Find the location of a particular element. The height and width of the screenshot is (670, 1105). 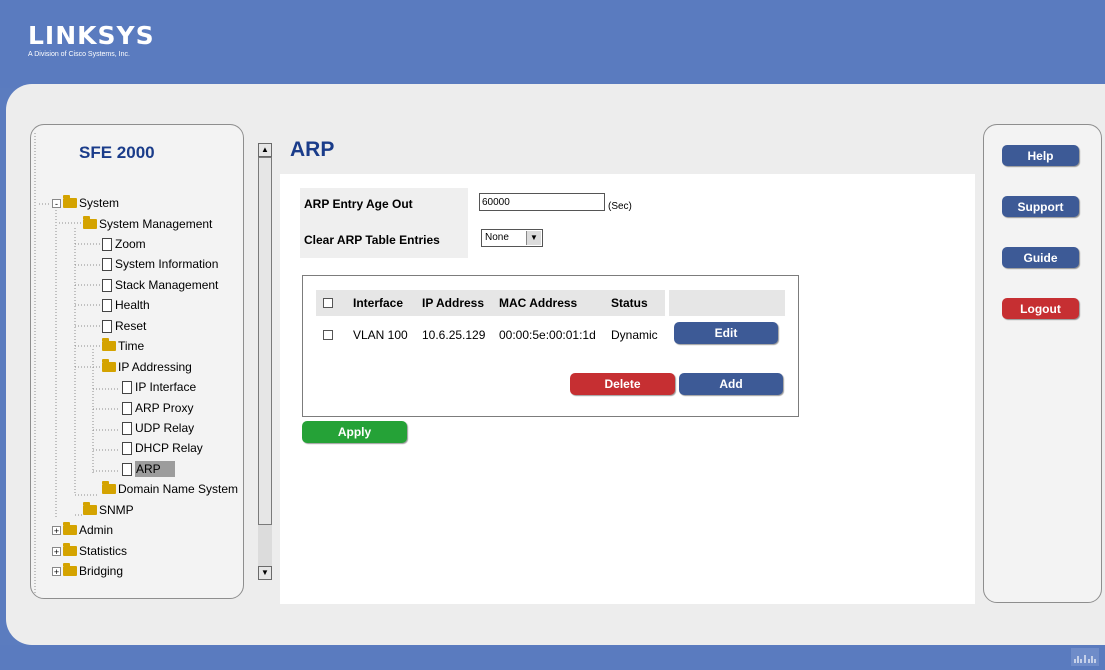

cell-mac-address: 00:00:5e:00:01:1d is located at coordinates (547, 335).